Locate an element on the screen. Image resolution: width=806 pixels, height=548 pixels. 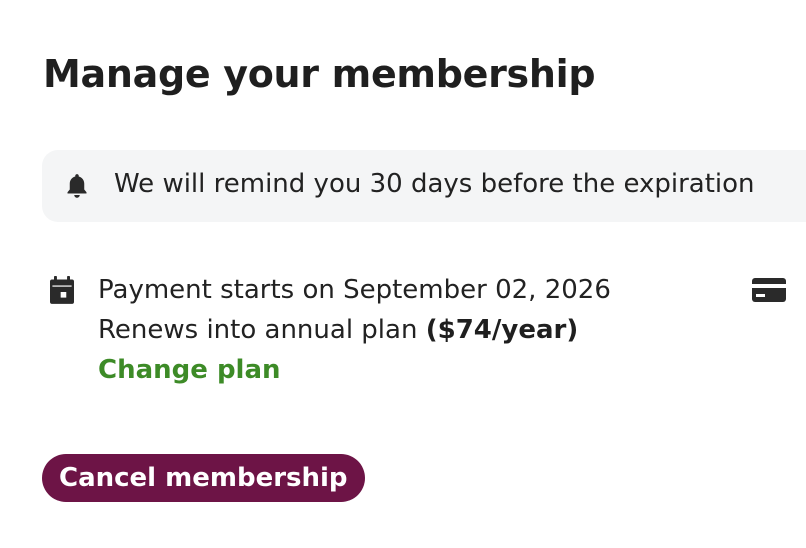
renewal-text: Renews into annual plan is located at coordinates (262, 330).